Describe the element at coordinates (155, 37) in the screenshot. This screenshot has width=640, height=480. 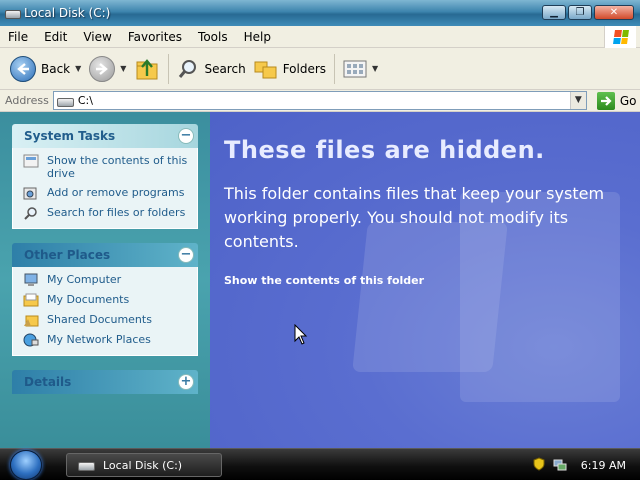
I see `menu-favorites: Favorites` at that location.